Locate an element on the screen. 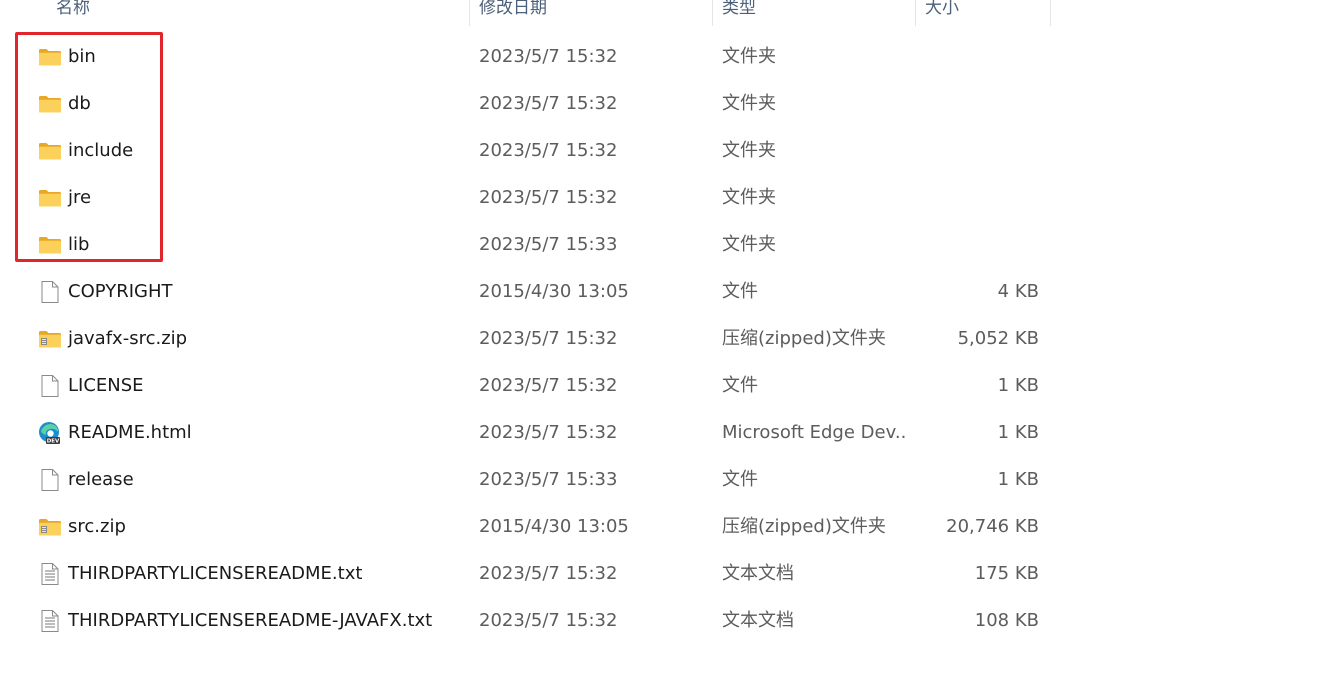 The image size is (1319, 681). file-row: bin 2023/5/7 15:32 文件夹 is located at coordinates (526, 56).